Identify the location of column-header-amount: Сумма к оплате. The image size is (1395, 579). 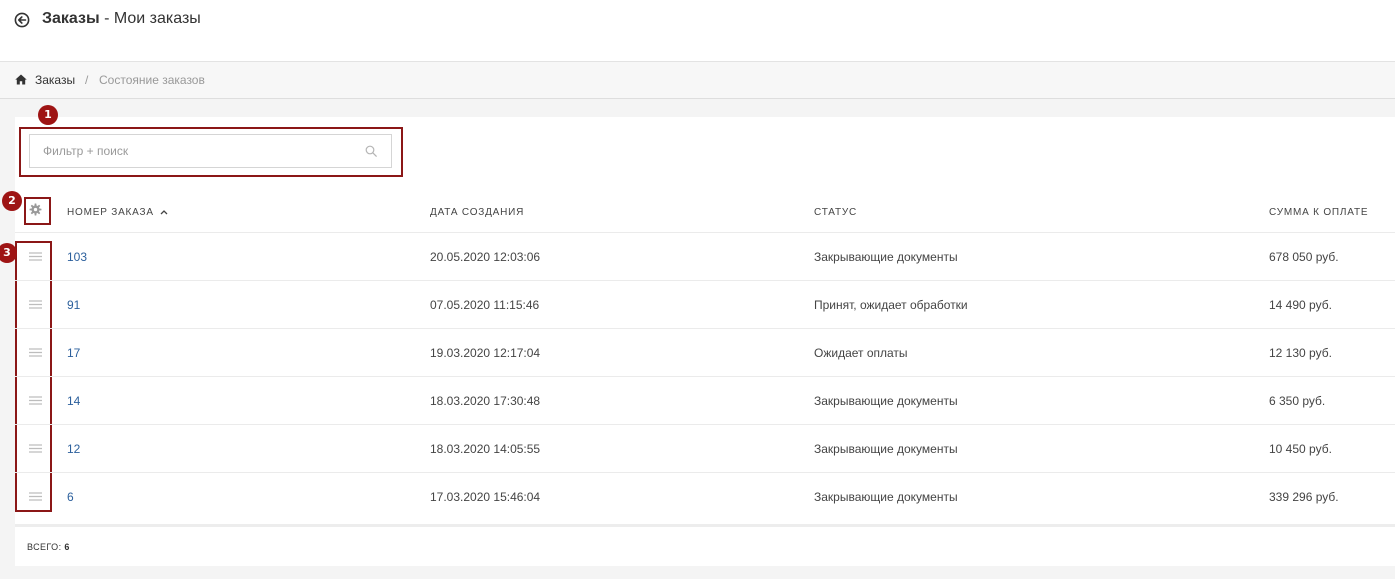
(1318, 212).